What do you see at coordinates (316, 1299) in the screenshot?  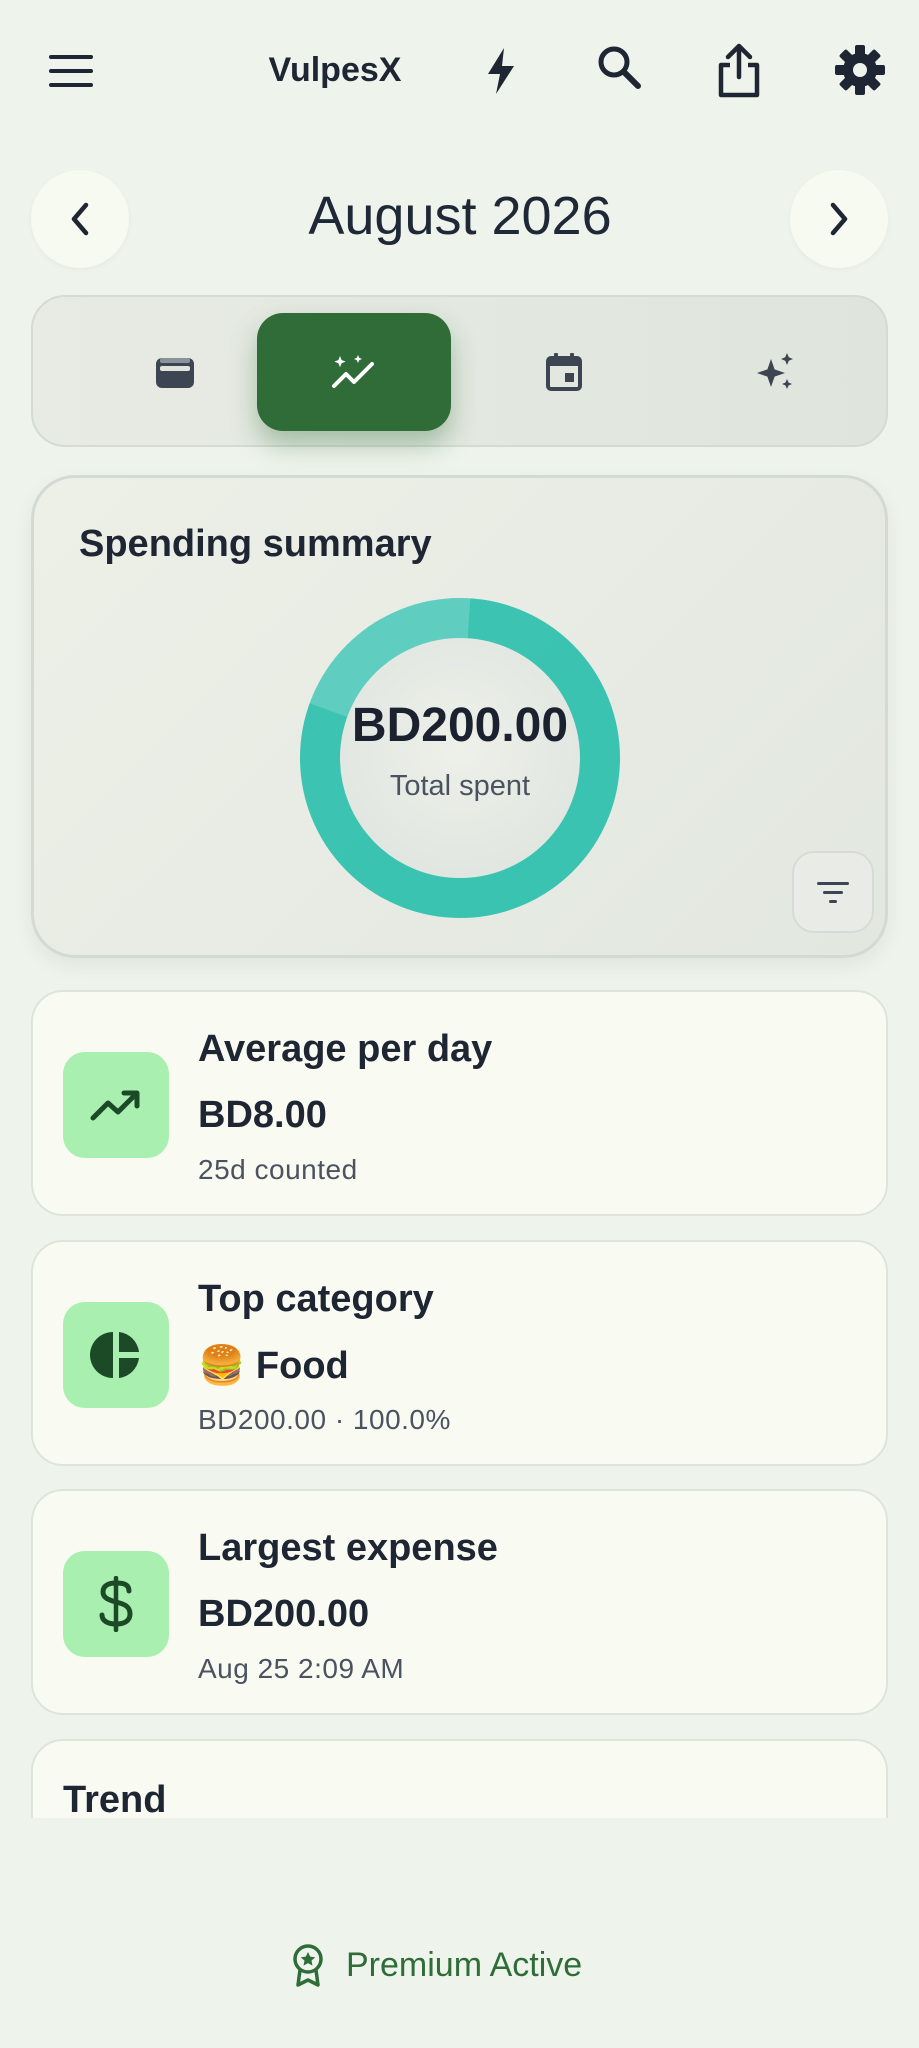 I see `stat-title: Top category` at bounding box center [316, 1299].